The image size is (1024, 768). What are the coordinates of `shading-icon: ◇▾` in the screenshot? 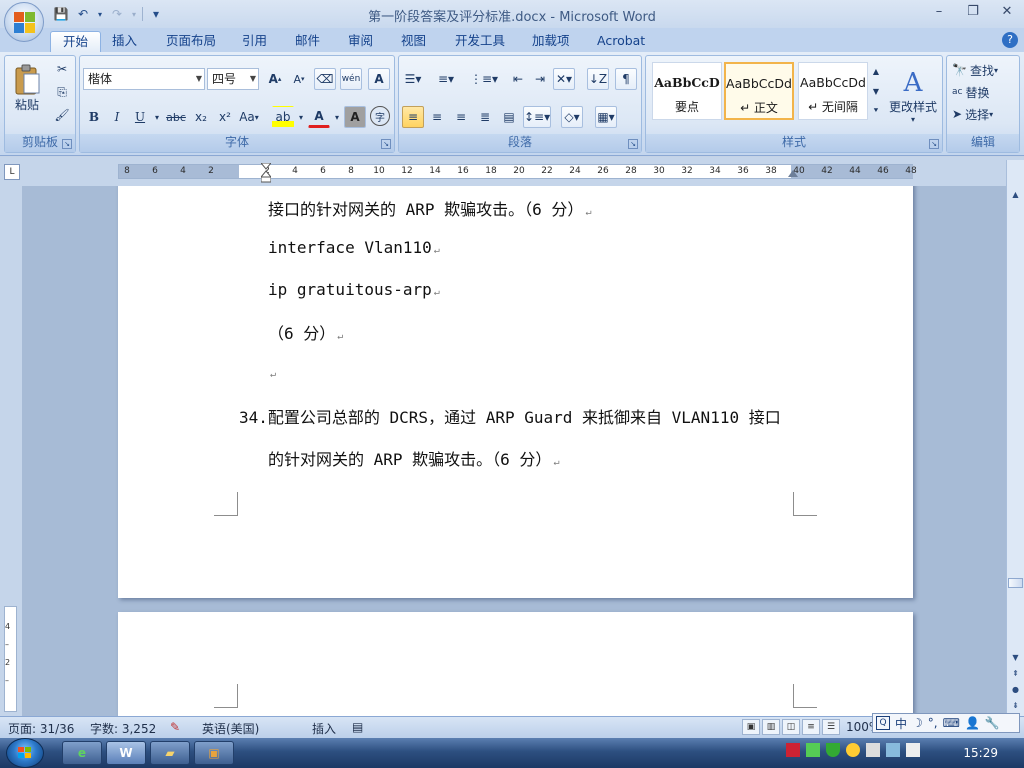 It's located at (572, 117).